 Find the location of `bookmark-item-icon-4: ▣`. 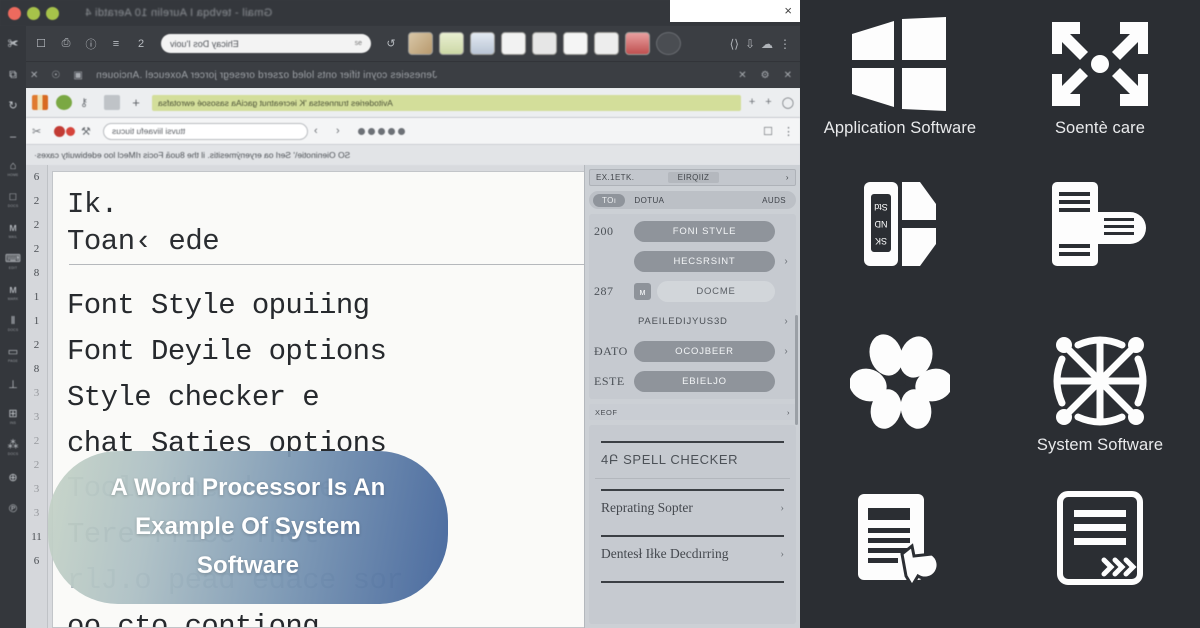

bookmark-item-icon-4: ▣ is located at coordinates (77, 75).